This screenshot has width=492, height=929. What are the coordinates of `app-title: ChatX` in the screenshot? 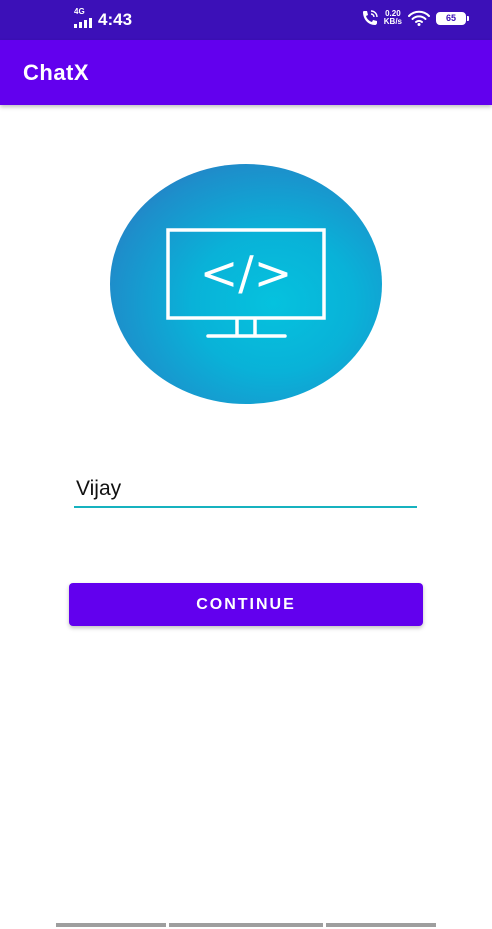 It's located at (56, 72).